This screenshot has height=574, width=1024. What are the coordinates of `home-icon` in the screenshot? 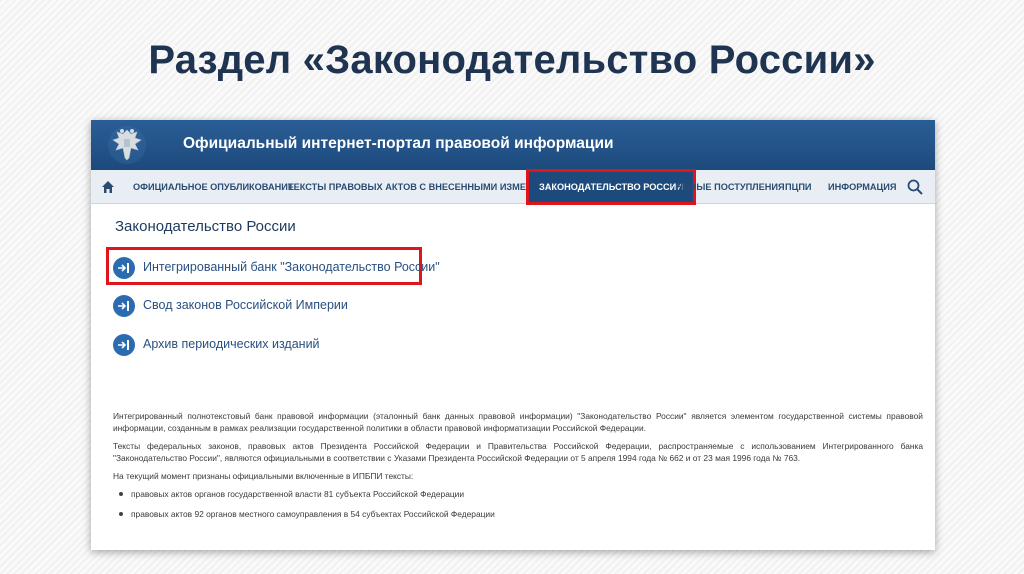 It's located at (108, 187).